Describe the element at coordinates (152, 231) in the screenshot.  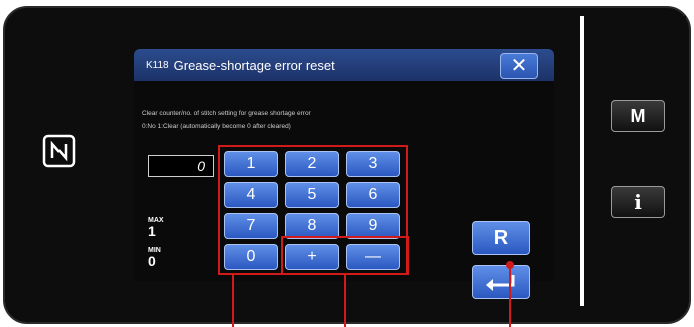
I see `max-value: 1` at that location.